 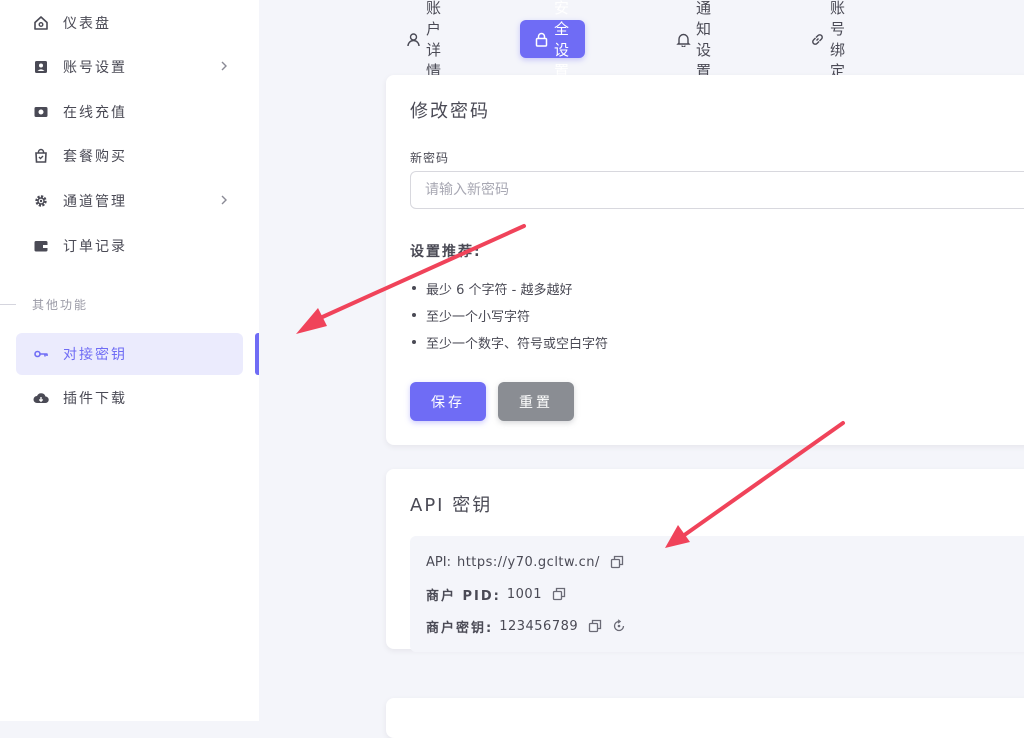 I want to click on section-divider, so click(x=8, y=304).